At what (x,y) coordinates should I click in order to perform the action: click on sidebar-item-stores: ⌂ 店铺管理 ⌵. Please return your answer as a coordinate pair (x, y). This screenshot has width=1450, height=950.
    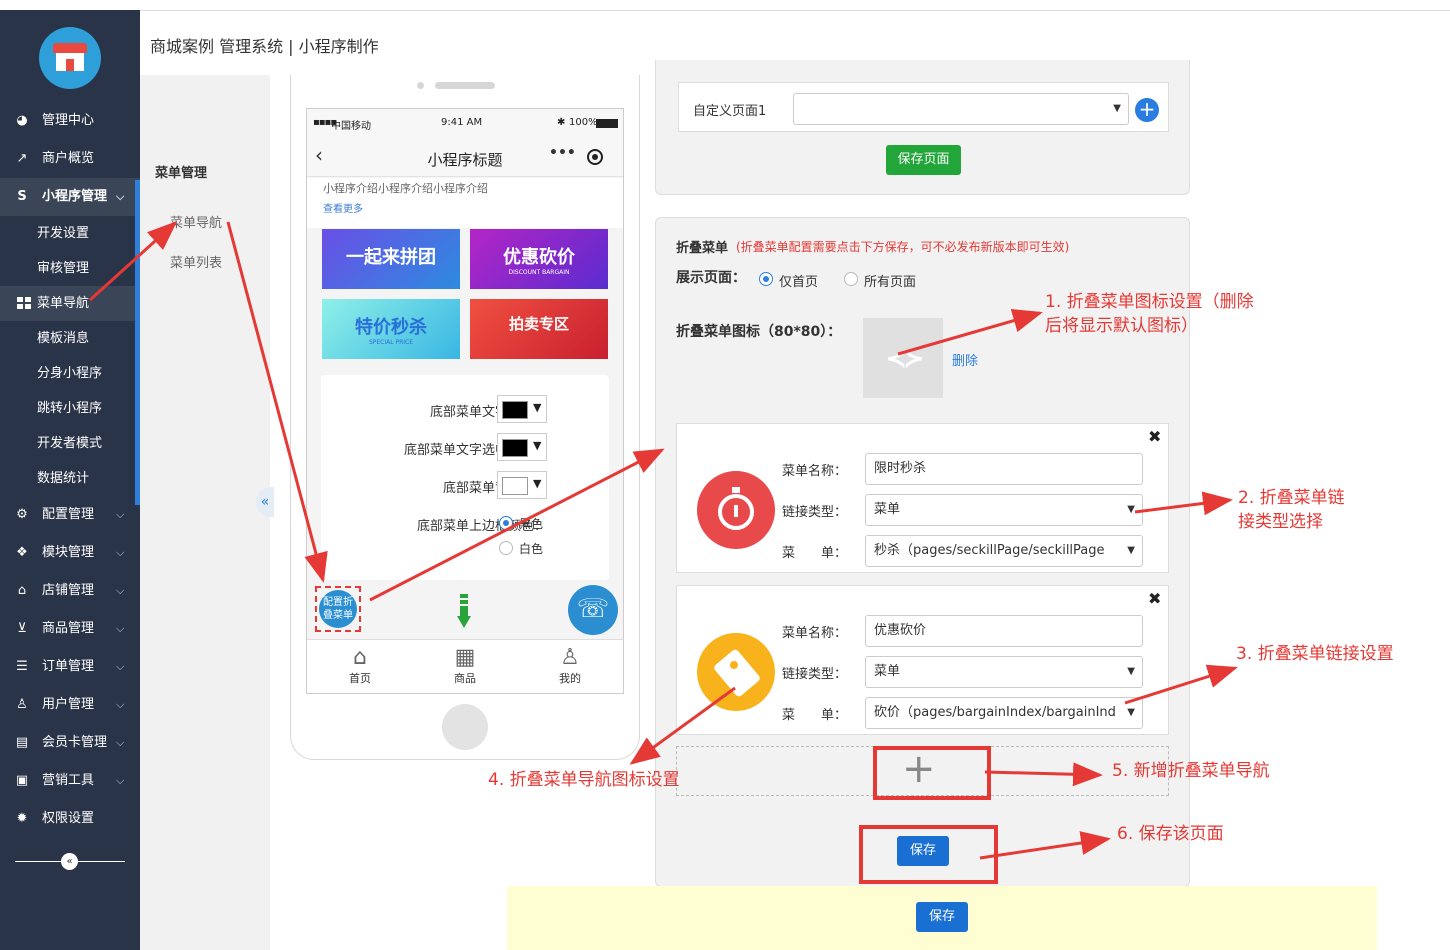
    Looking at the image, I should click on (70, 591).